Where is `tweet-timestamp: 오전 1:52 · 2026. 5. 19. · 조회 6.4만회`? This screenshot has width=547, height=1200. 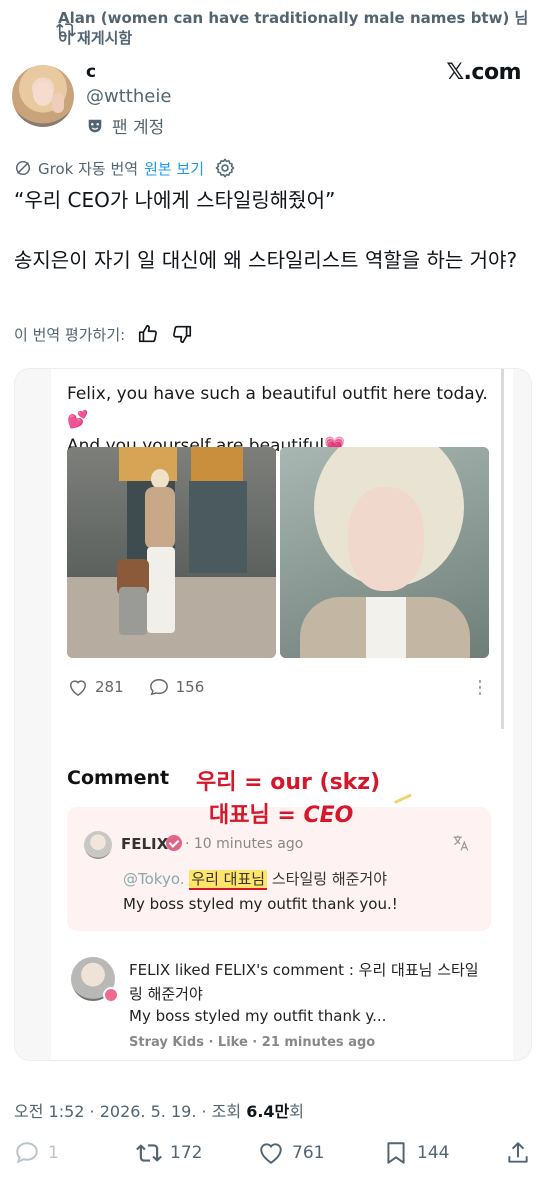 tweet-timestamp: 오전 1:52 · 2026. 5. 19. · 조회 6.4만회 is located at coordinates (159, 1110).